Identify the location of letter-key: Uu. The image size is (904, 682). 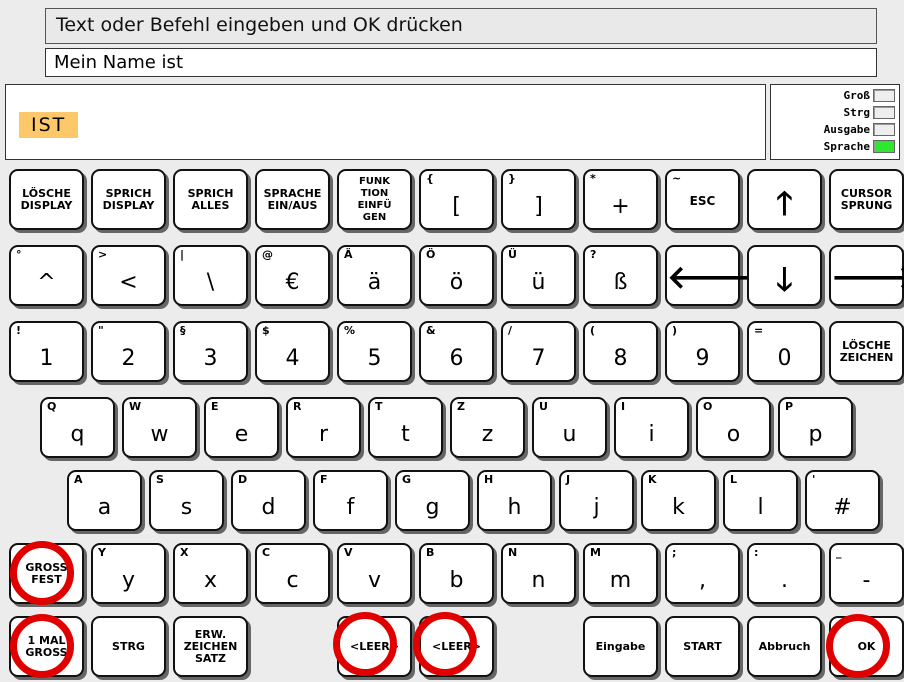
(569, 427).